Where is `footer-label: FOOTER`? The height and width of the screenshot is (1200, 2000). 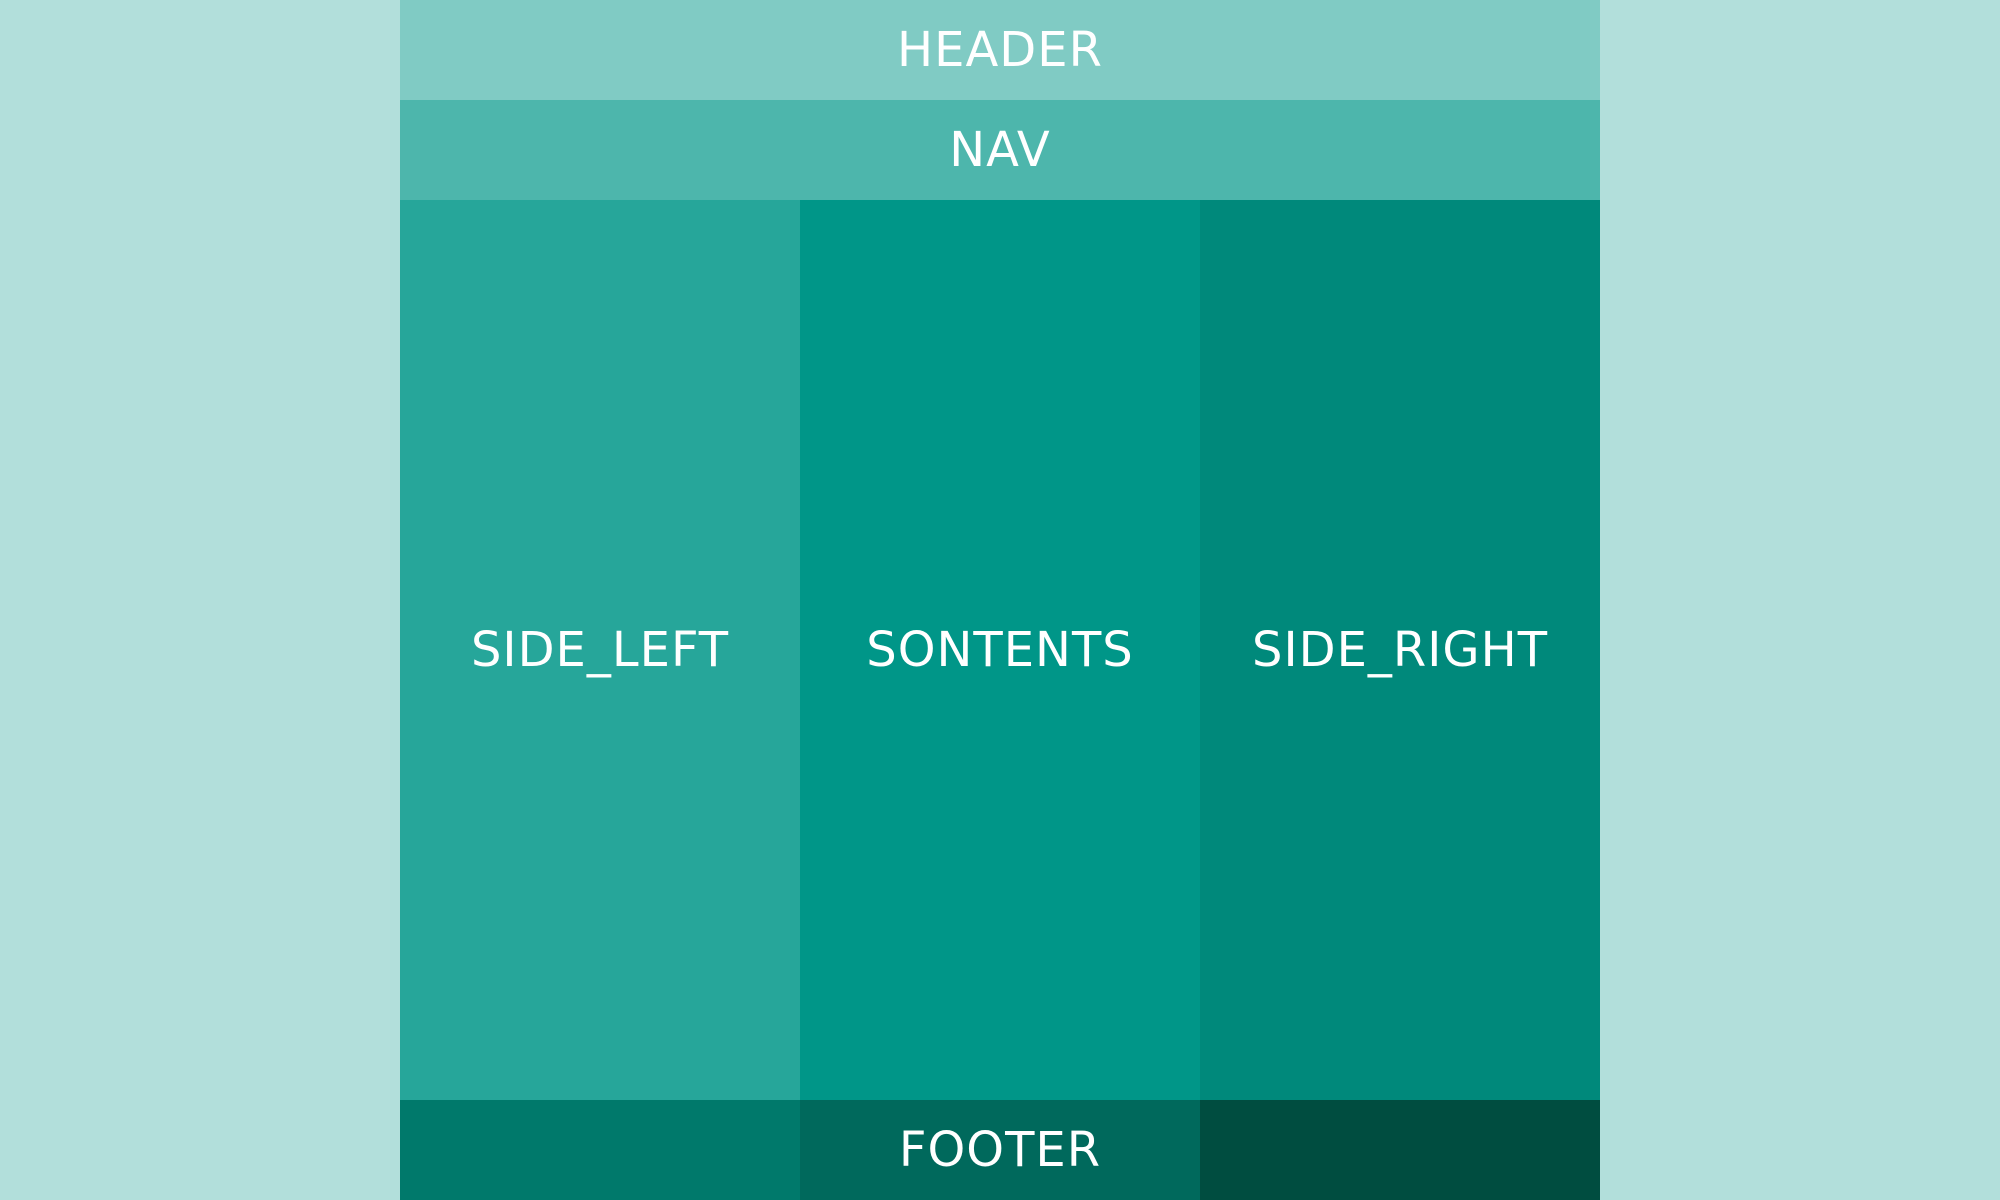
footer-label: FOOTER is located at coordinates (1000, 1150).